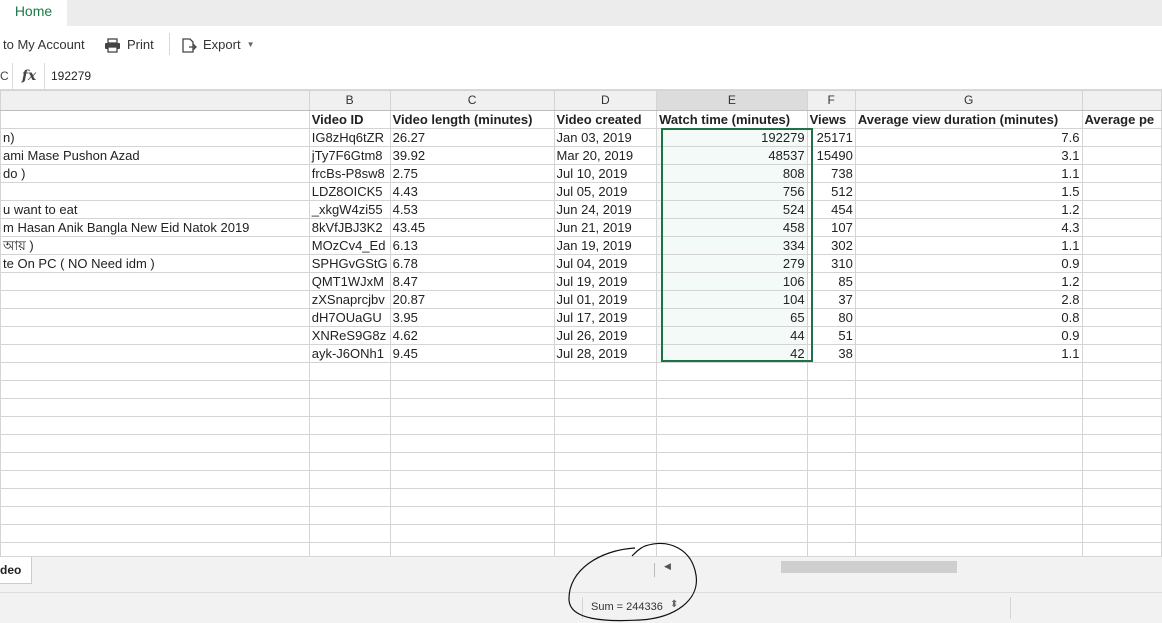 The height and width of the screenshot is (623, 1162). I want to click on cell: 20.87, so click(472, 299).